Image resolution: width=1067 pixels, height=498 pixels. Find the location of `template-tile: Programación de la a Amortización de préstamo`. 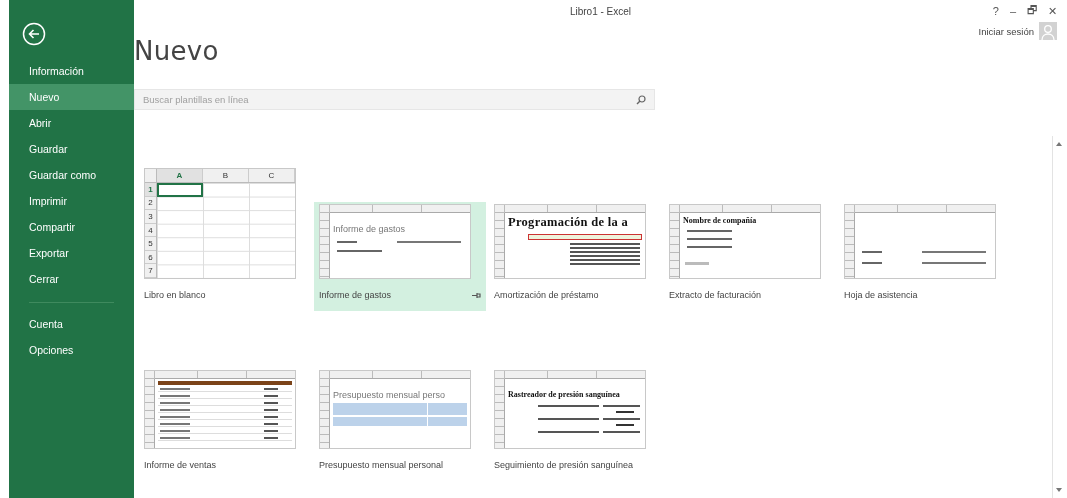

template-tile: Programación de la a Amortización de préstamo is located at coordinates (575, 256).